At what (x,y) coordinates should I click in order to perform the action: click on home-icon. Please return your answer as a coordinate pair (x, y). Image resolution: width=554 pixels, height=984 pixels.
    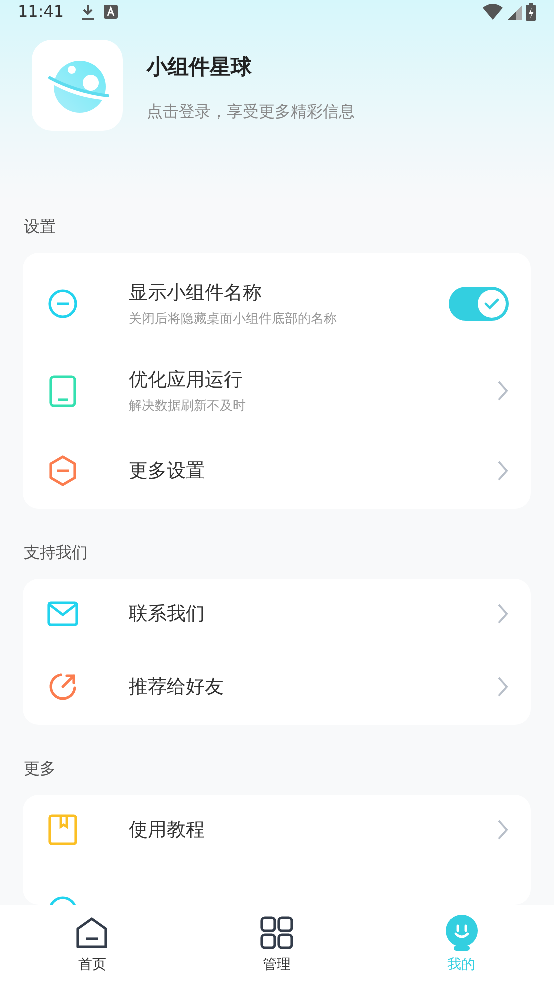
    Looking at the image, I should click on (92, 933).